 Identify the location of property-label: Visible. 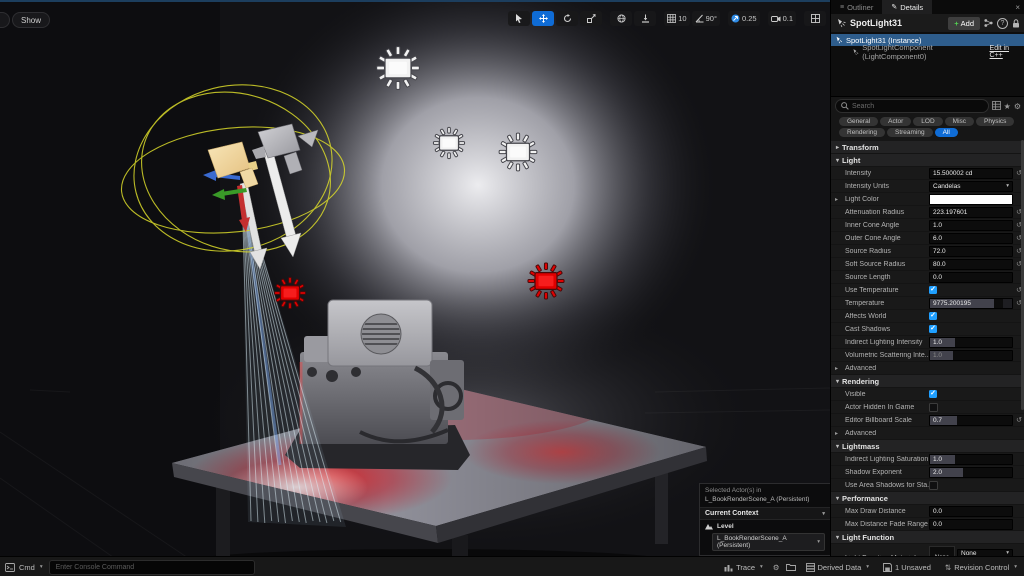
(855, 394).